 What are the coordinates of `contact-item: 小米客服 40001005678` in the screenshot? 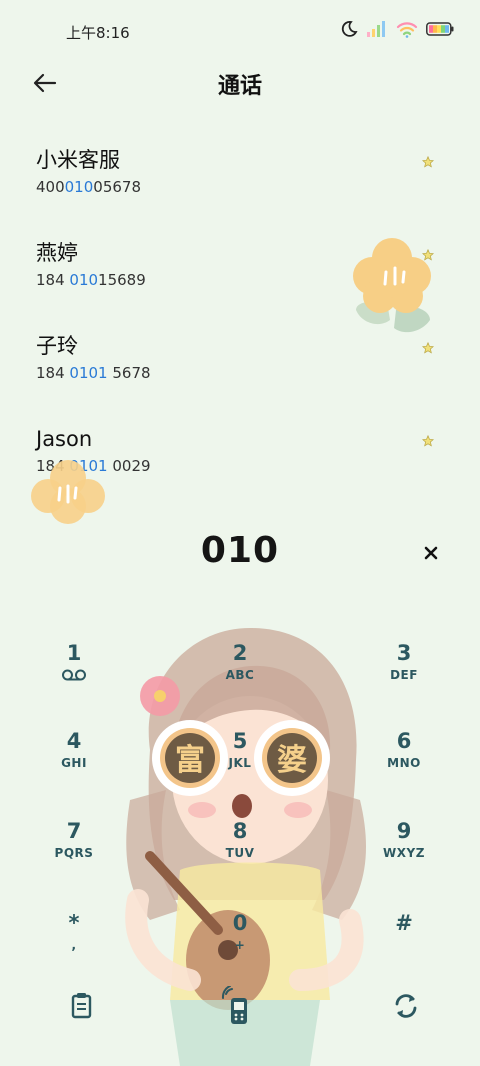 It's located at (240, 186).